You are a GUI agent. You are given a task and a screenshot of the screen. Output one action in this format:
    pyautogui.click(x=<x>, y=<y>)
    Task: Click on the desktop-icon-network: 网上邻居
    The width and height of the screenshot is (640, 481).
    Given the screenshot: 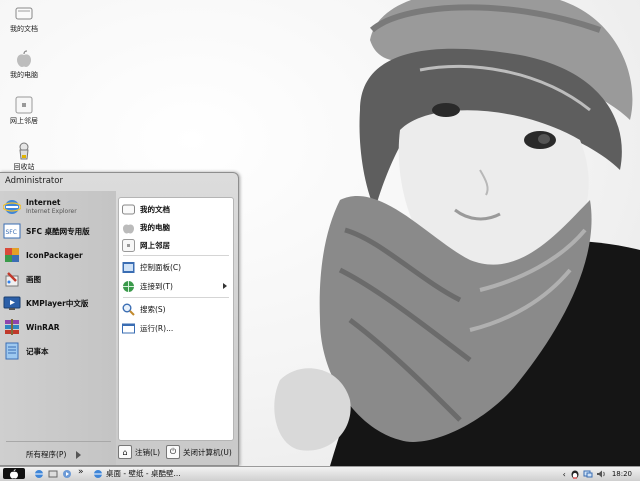 What is the action you would take?
    pyautogui.click(x=24, y=111)
    